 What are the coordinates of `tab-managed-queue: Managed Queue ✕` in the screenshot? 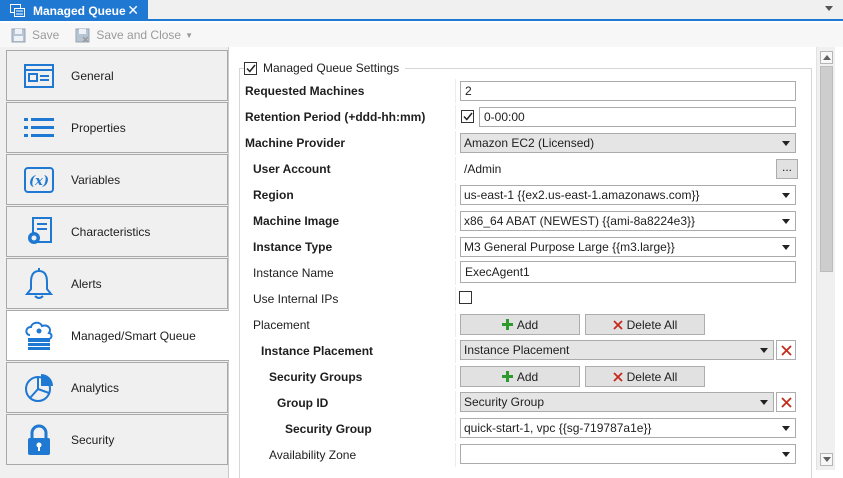 It's located at (74, 10).